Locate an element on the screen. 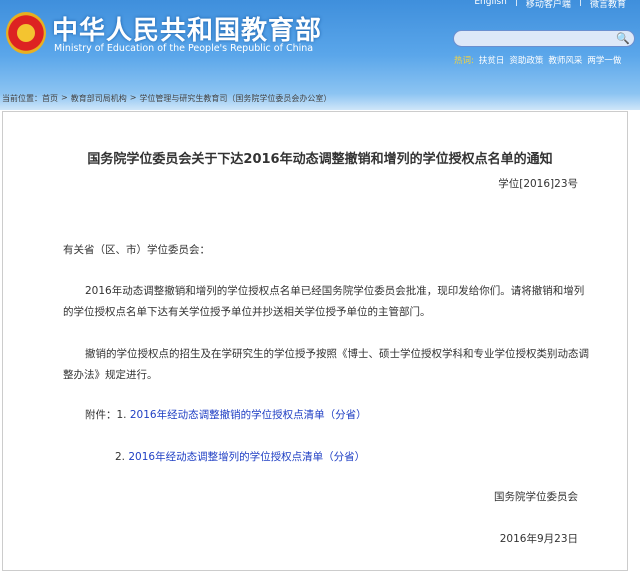  hot-word-link: 资助政策 is located at coordinates (526, 60).